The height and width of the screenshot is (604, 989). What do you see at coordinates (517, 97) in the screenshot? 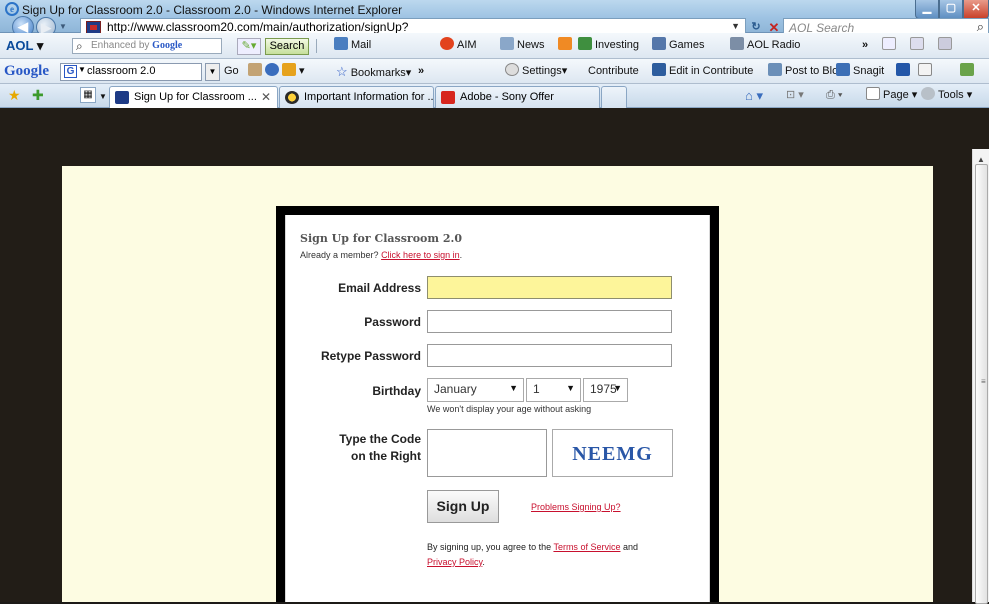
I see `tab-adobe-sony: Adobe - Sony Offer` at bounding box center [517, 97].